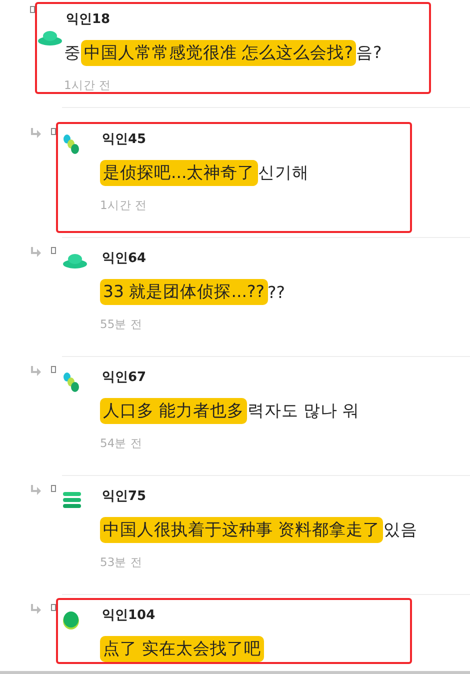 The width and height of the screenshot is (470, 674). What do you see at coordinates (124, 139) in the screenshot?
I see `username: 익인45` at bounding box center [124, 139].